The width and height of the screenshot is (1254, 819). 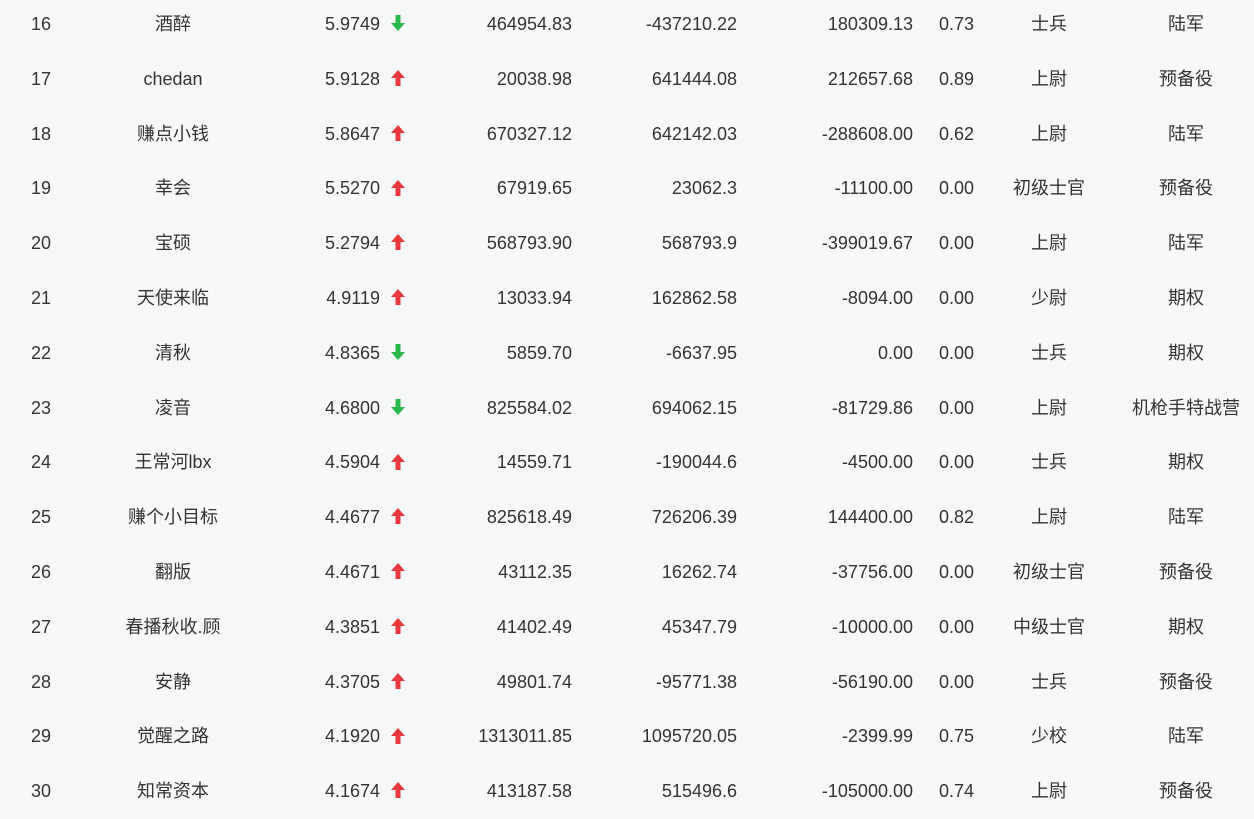 What do you see at coordinates (173, 408) in the screenshot?
I see `name-cell: 凌音` at bounding box center [173, 408].